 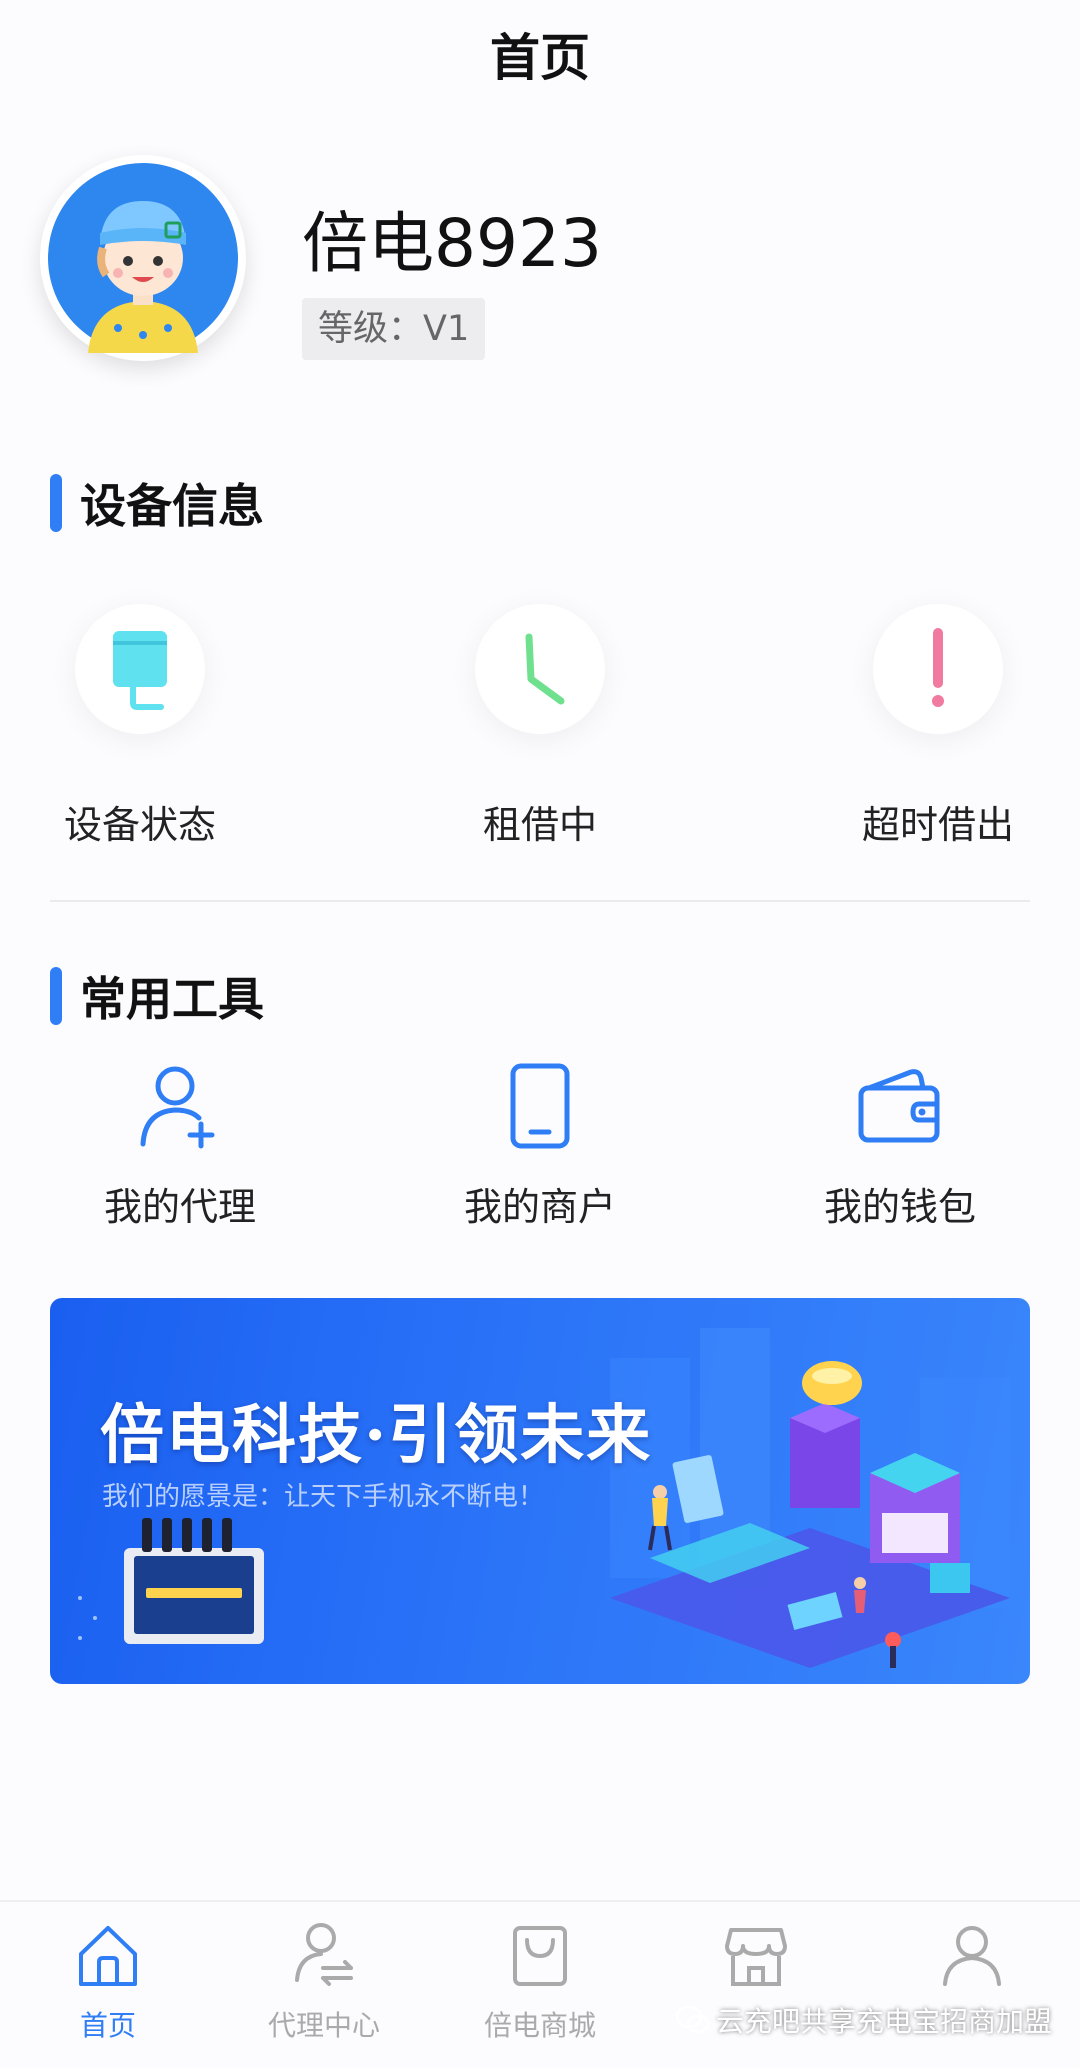 What do you see at coordinates (180, 1107) in the screenshot?
I see `add-user-icon` at bounding box center [180, 1107].